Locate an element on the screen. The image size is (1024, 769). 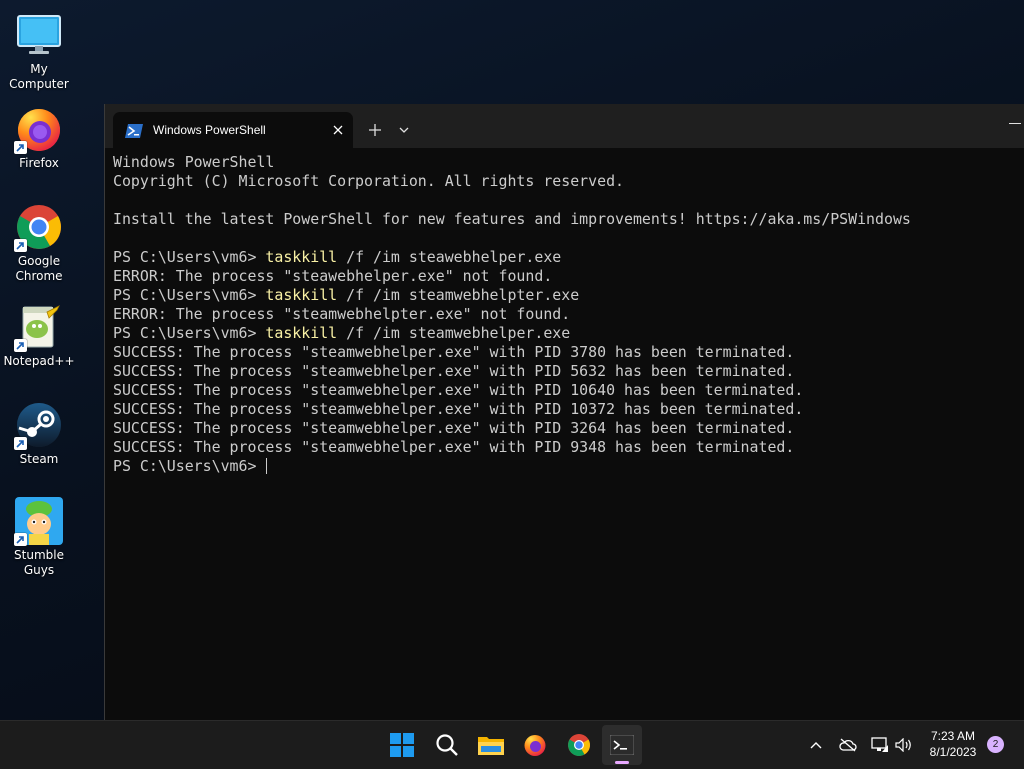
clock-button: 7:23 AM 8/1/2023 is located at coordinates (953, 744).